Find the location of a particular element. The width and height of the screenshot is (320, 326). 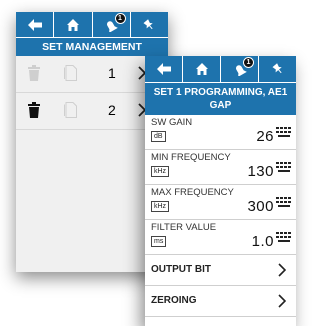

unit-badge: dB is located at coordinates (158, 136).